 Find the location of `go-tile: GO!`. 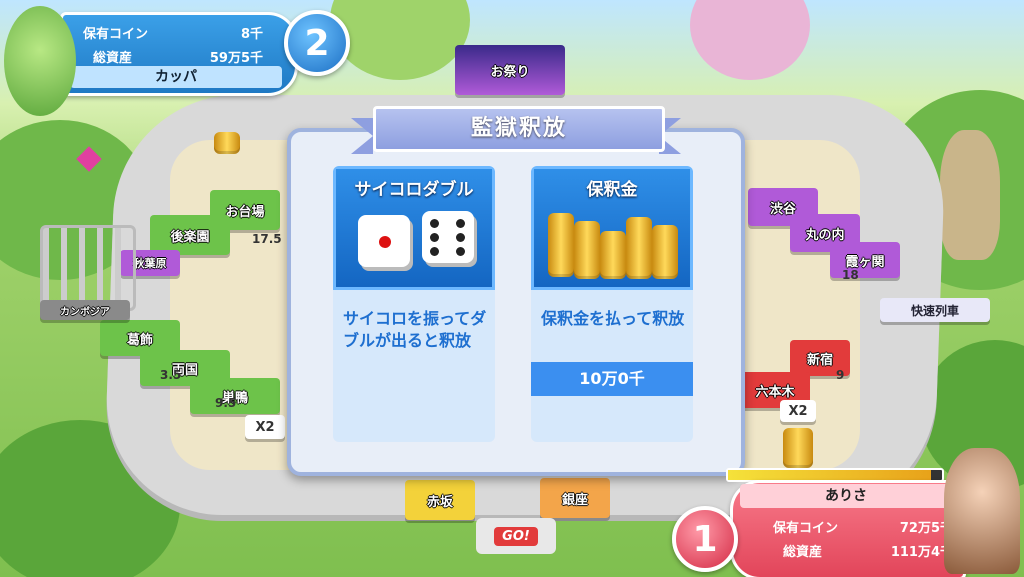

go-tile: GO! is located at coordinates (516, 536).